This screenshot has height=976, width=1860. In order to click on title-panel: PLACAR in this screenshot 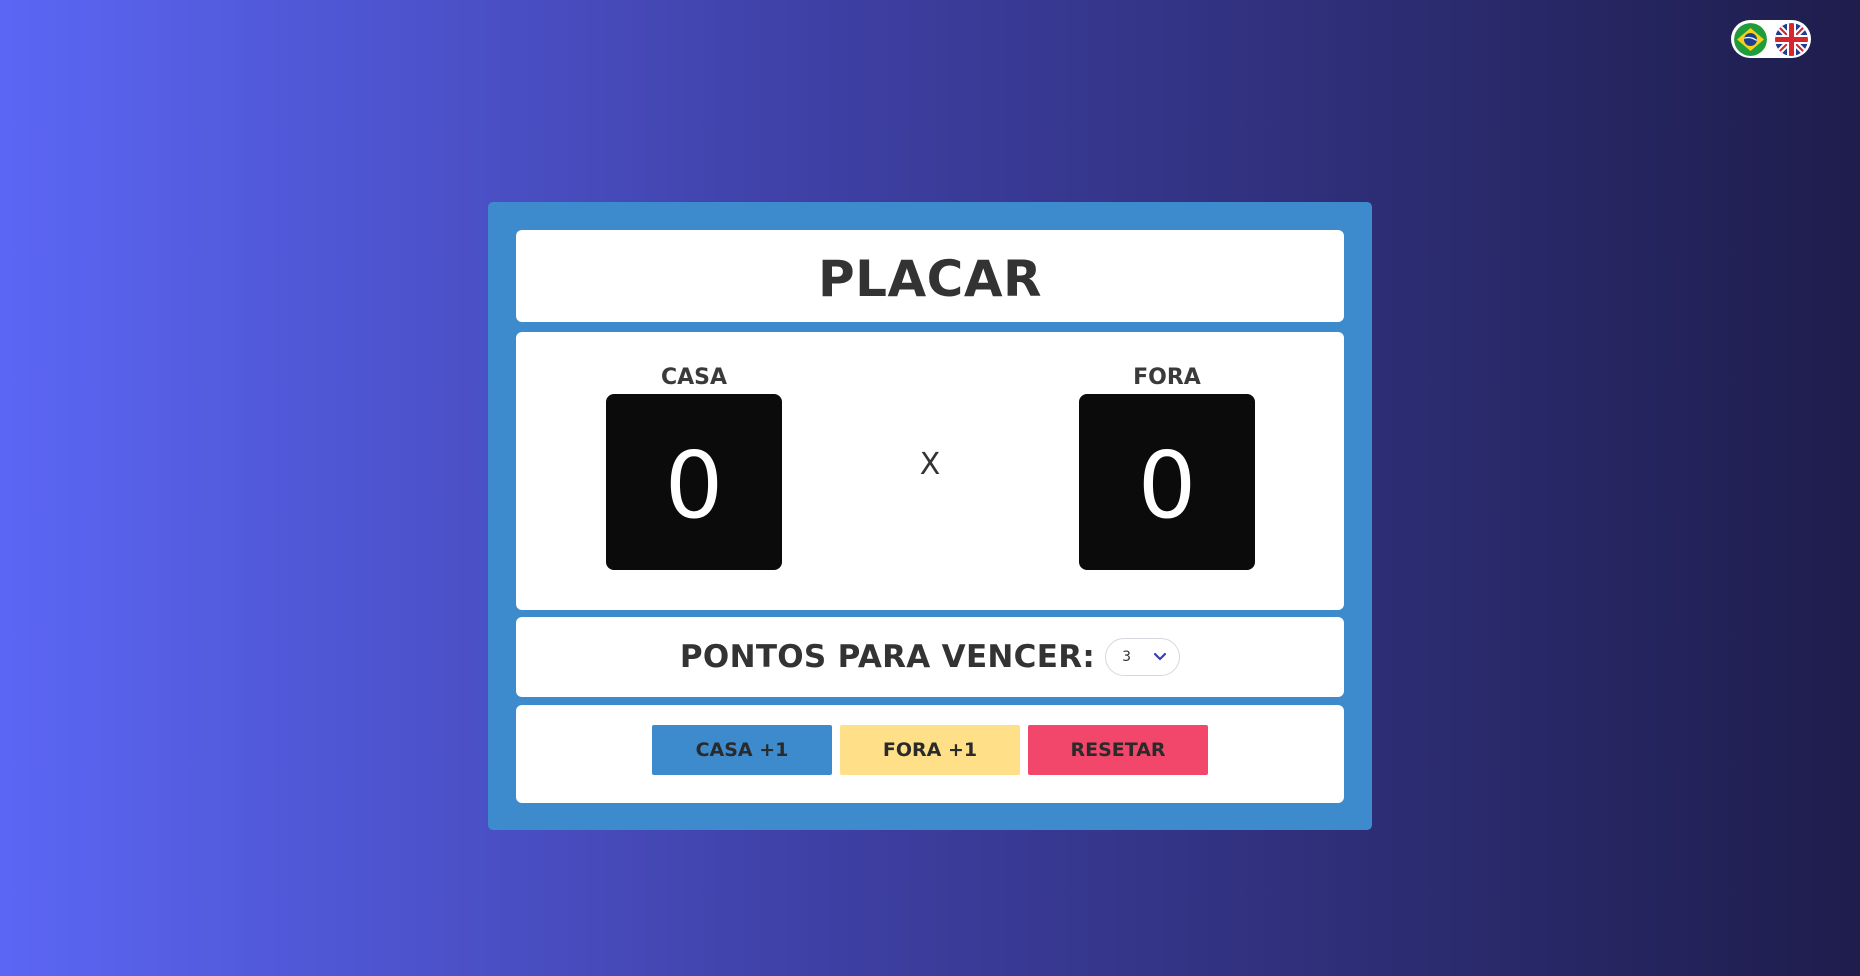, I will do `click(930, 276)`.